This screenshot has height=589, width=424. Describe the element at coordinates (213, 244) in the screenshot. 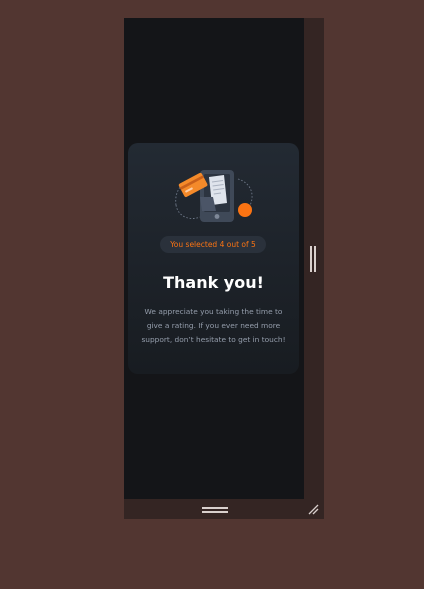

I see `selected-rating-badge: You selected 4 out of 5` at that location.